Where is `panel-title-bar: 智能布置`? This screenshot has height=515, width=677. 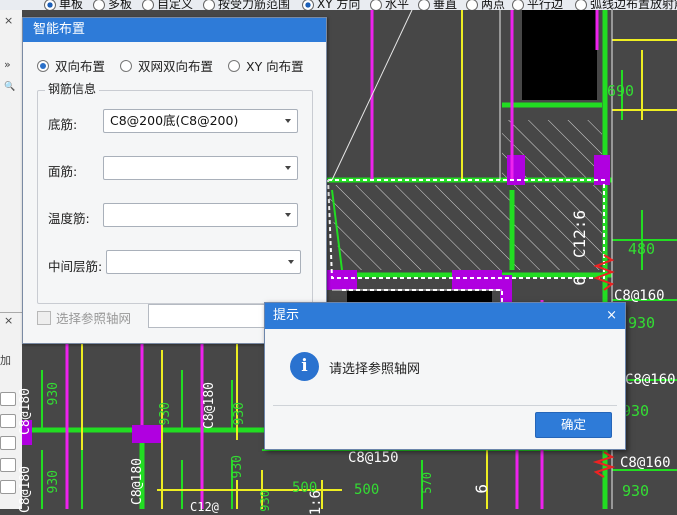
panel-title-bar: 智能布置 is located at coordinates (174, 30).